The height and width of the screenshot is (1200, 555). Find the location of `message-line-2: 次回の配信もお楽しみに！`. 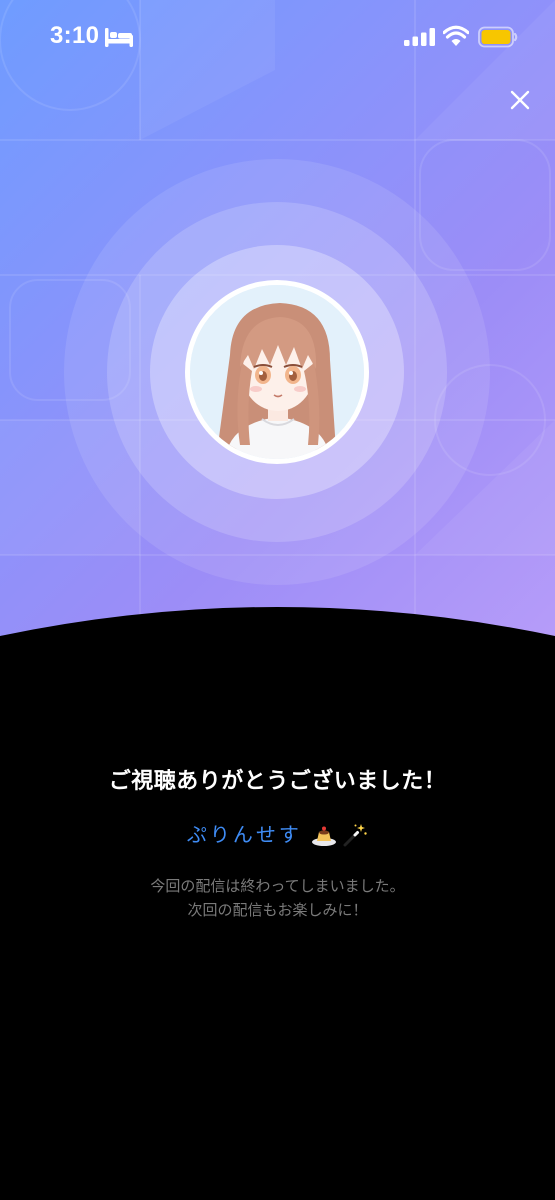

message-line-2: 次回の配信もお楽しみに！ is located at coordinates (277, 910).